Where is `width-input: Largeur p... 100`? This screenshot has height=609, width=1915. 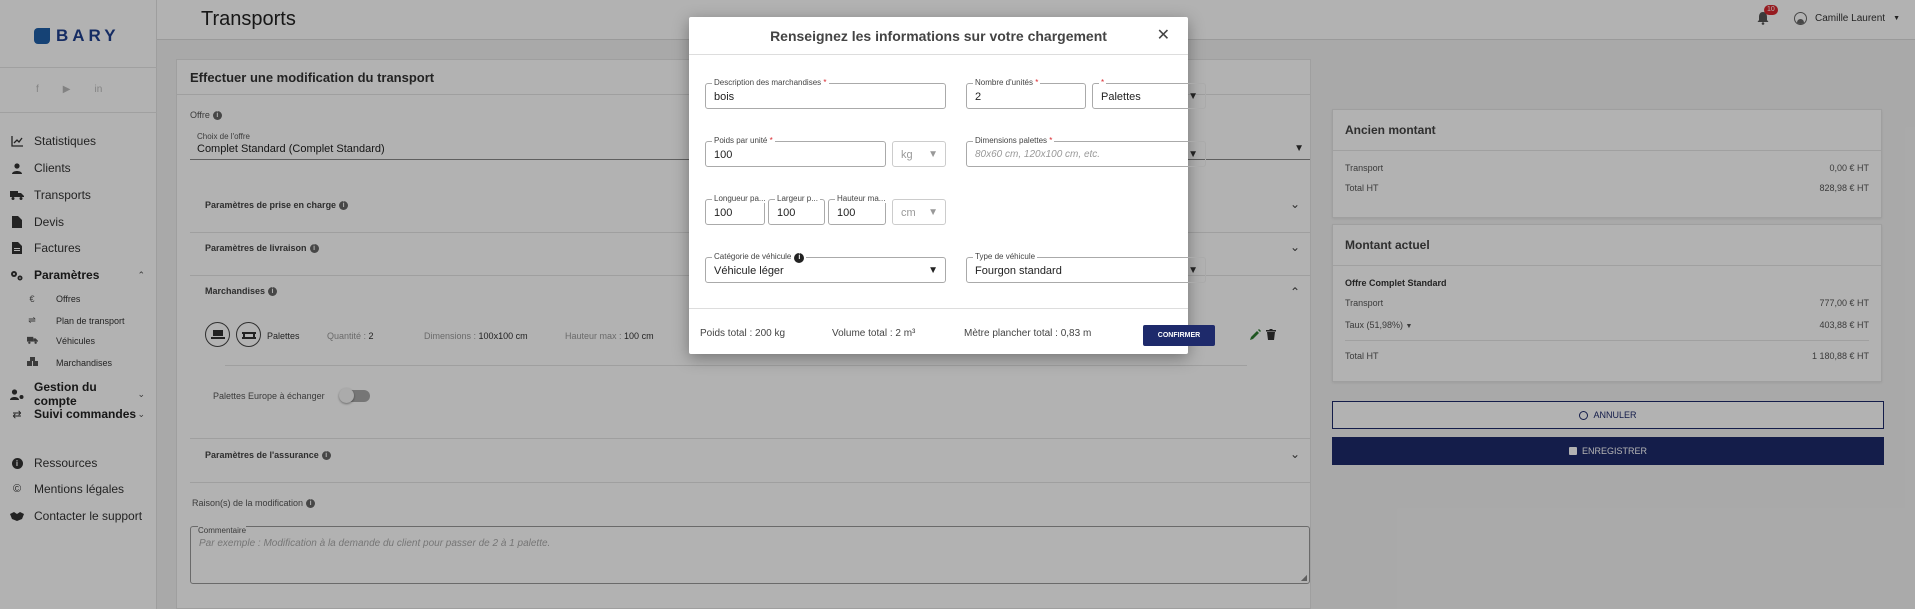 width-input: Largeur p... 100 is located at coordinates (796, 209).